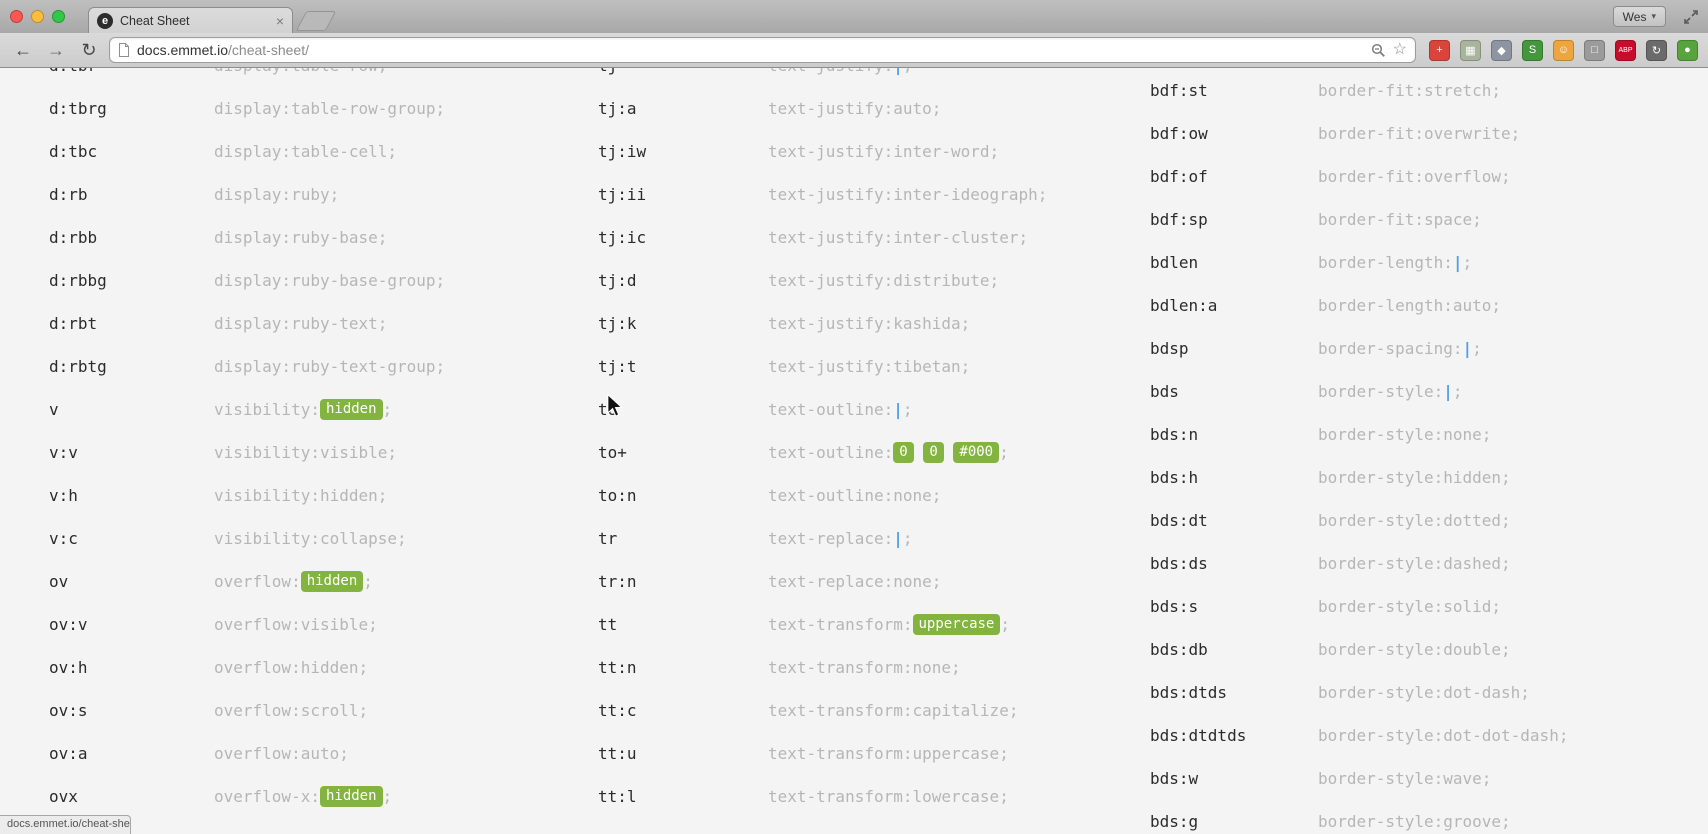 This screenshot has width=1708, height=834. I want to click on expansion-text: border-style:wave;, so click(1405, 778).